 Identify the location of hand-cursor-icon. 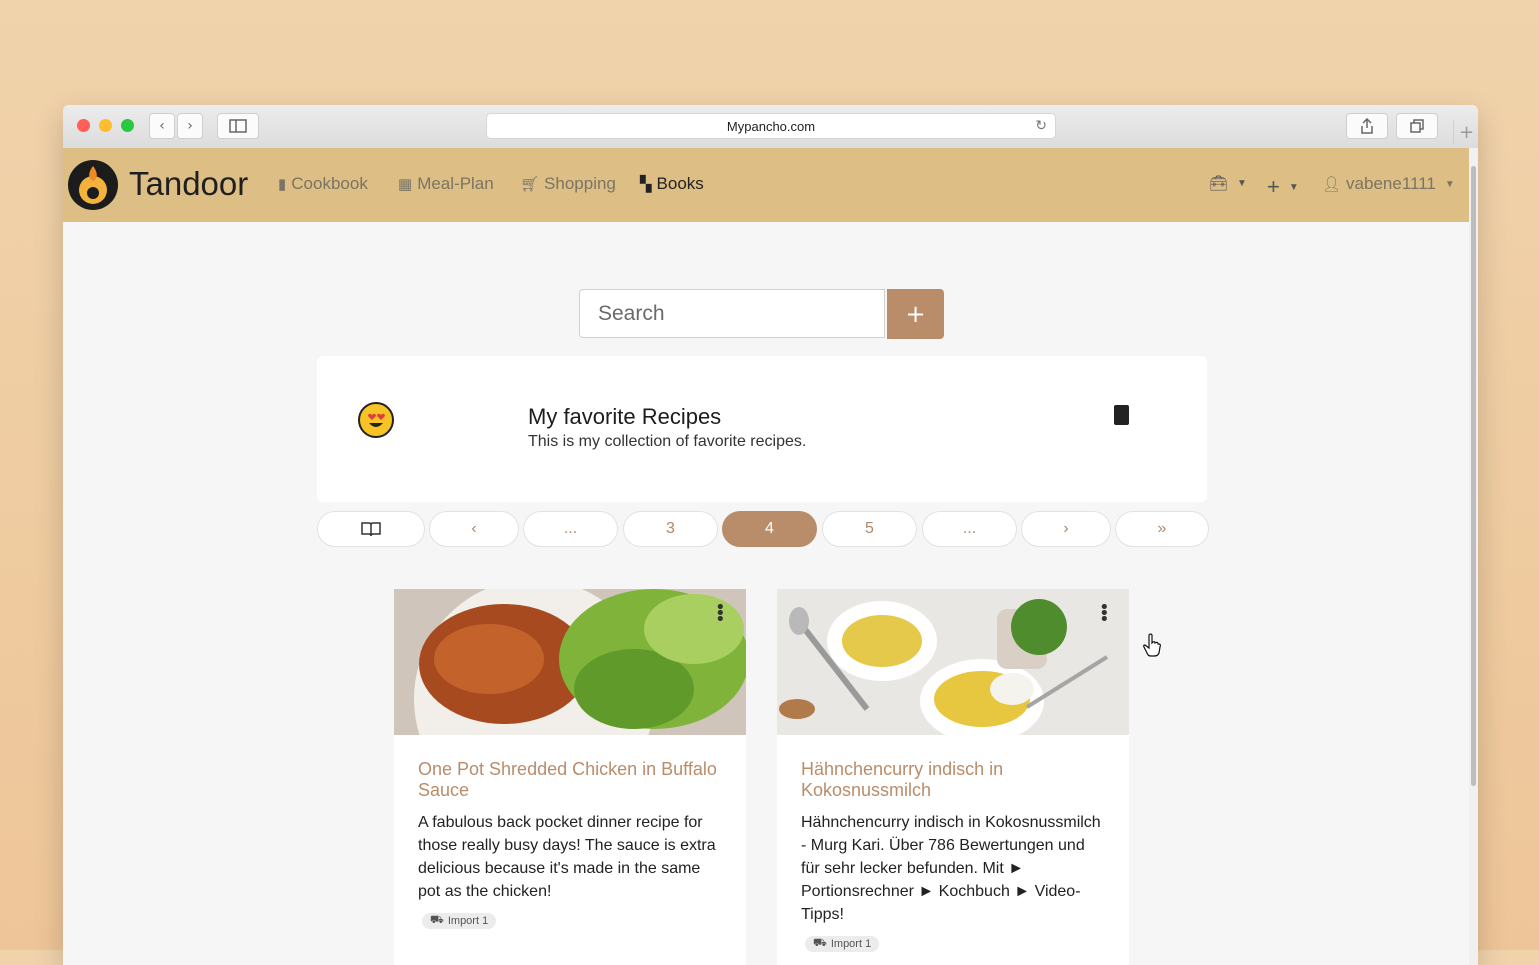
(1152, 645).